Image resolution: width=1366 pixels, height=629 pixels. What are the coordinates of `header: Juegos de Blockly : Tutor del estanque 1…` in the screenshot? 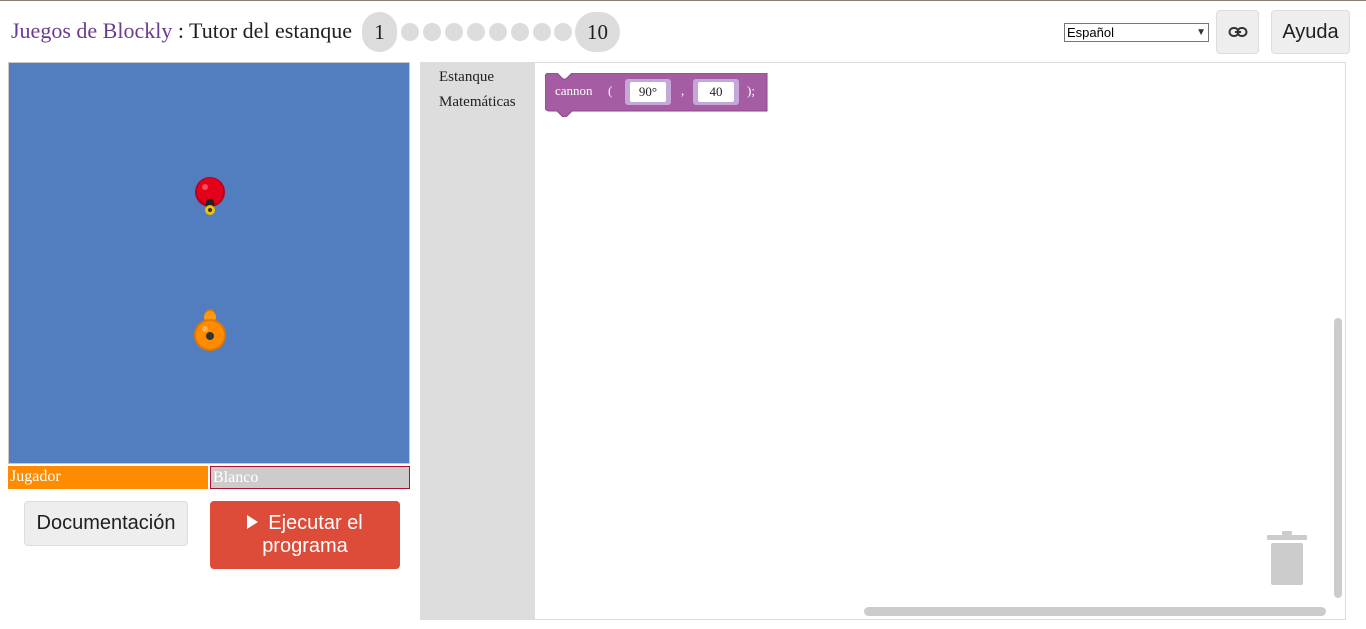 It's located at (683, 31).